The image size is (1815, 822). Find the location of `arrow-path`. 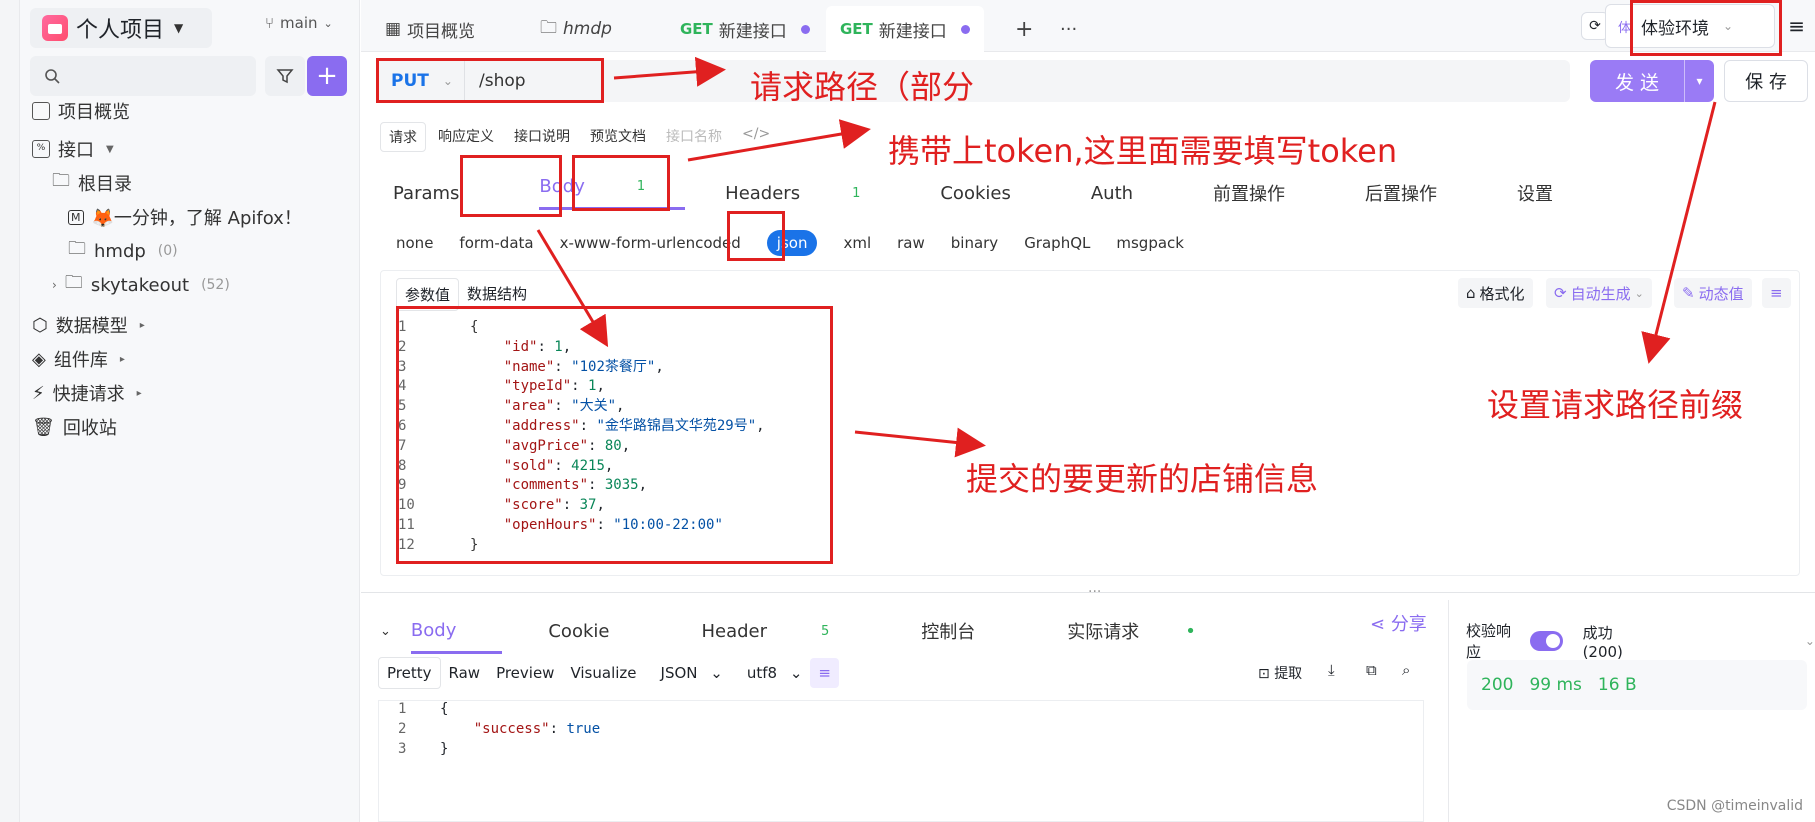

arrow-path is located at coordinates (669, 71).